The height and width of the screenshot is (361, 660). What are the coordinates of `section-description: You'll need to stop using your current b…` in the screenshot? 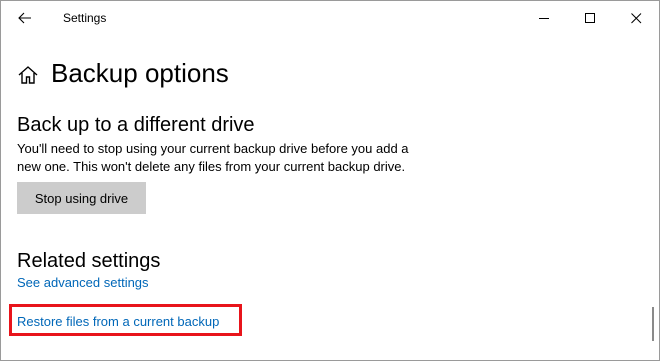 It's located at (297, 158).